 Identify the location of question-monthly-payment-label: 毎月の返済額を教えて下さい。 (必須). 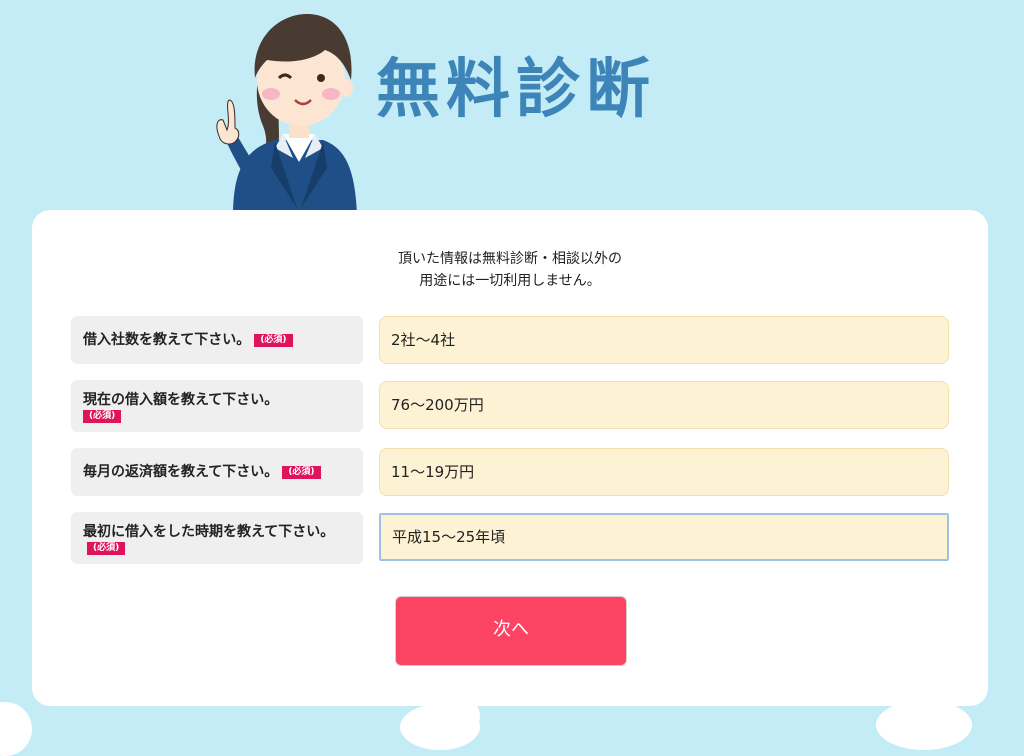
(217, 472).